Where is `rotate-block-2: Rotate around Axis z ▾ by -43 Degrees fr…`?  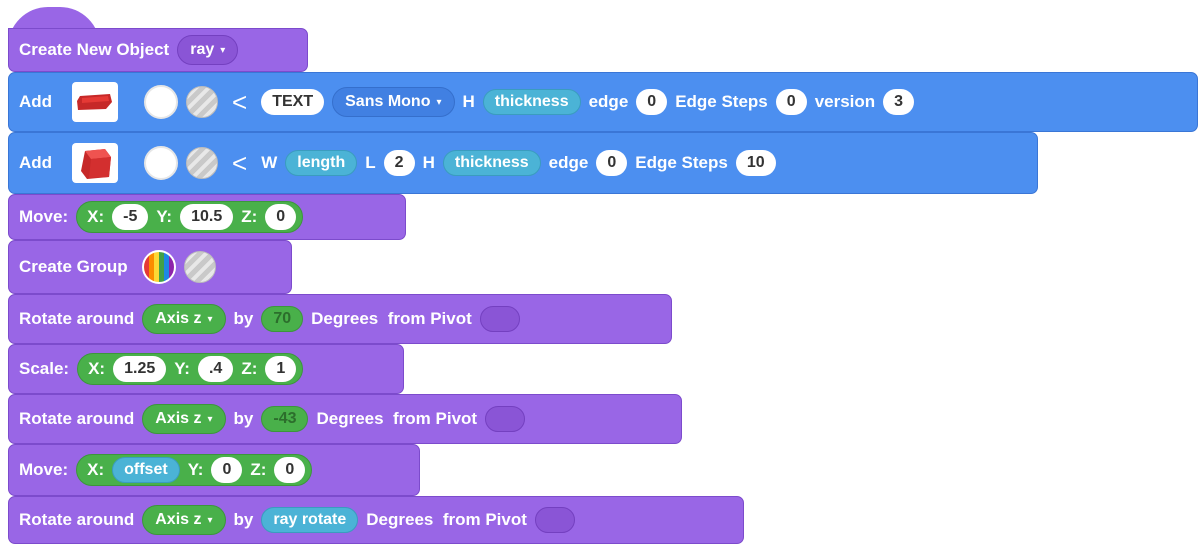 rotate-block-2: Rotate around Axis z ▾ by -43 Degrees fr… is located at coordinates (345, 419).